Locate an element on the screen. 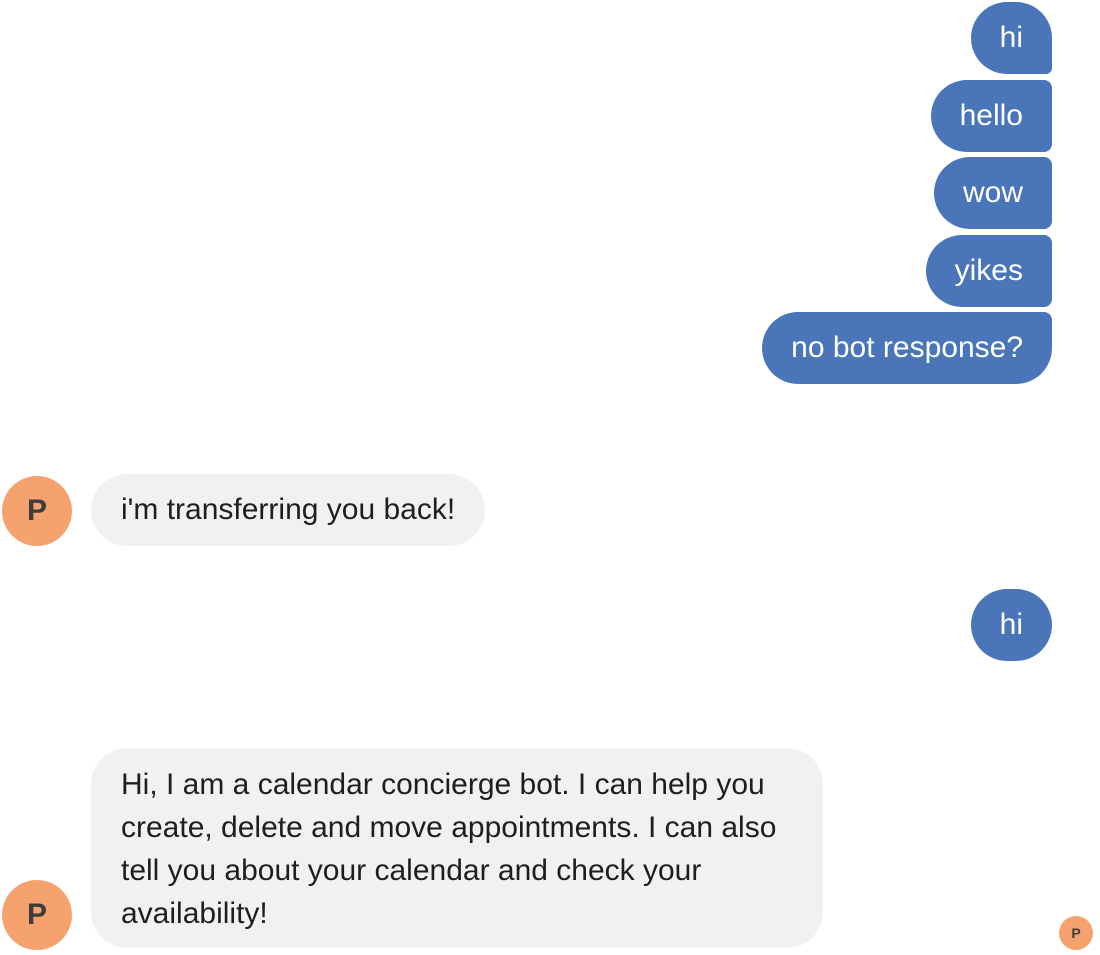 This screenshot has width=1100, height=955. user-message-bubble: hello is located at coordinates (991, 116).